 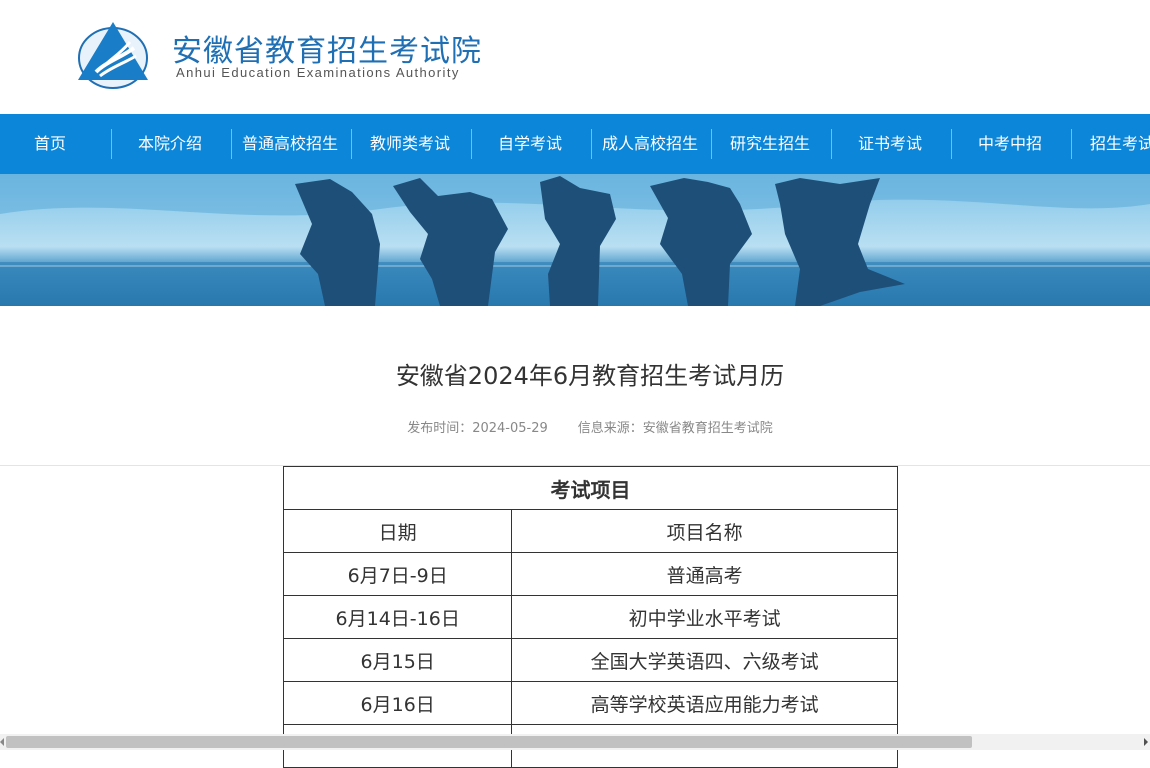 What do you see at coordinates (397, 703) in the screenshot?
I see `table-cell-date: 6月16日` at bounding box center [397, 703].